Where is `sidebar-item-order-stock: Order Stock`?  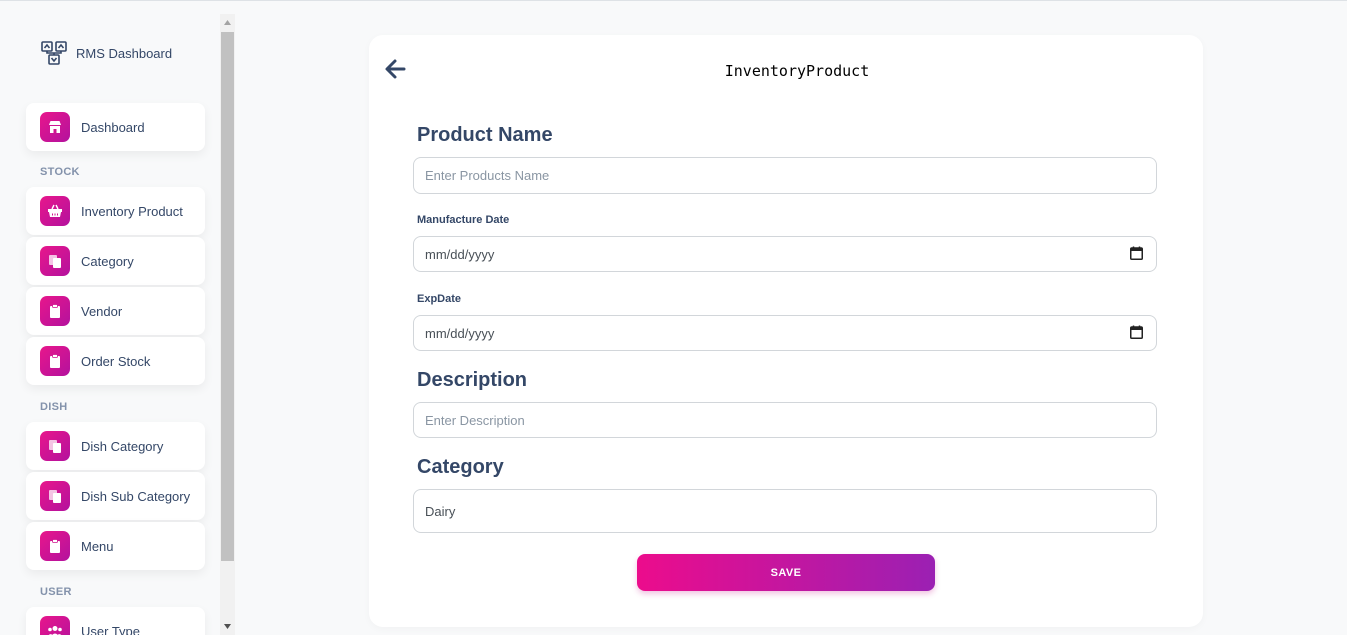 sidebar-item-order-stock: Order Stock is located at coordinates (115, 361).